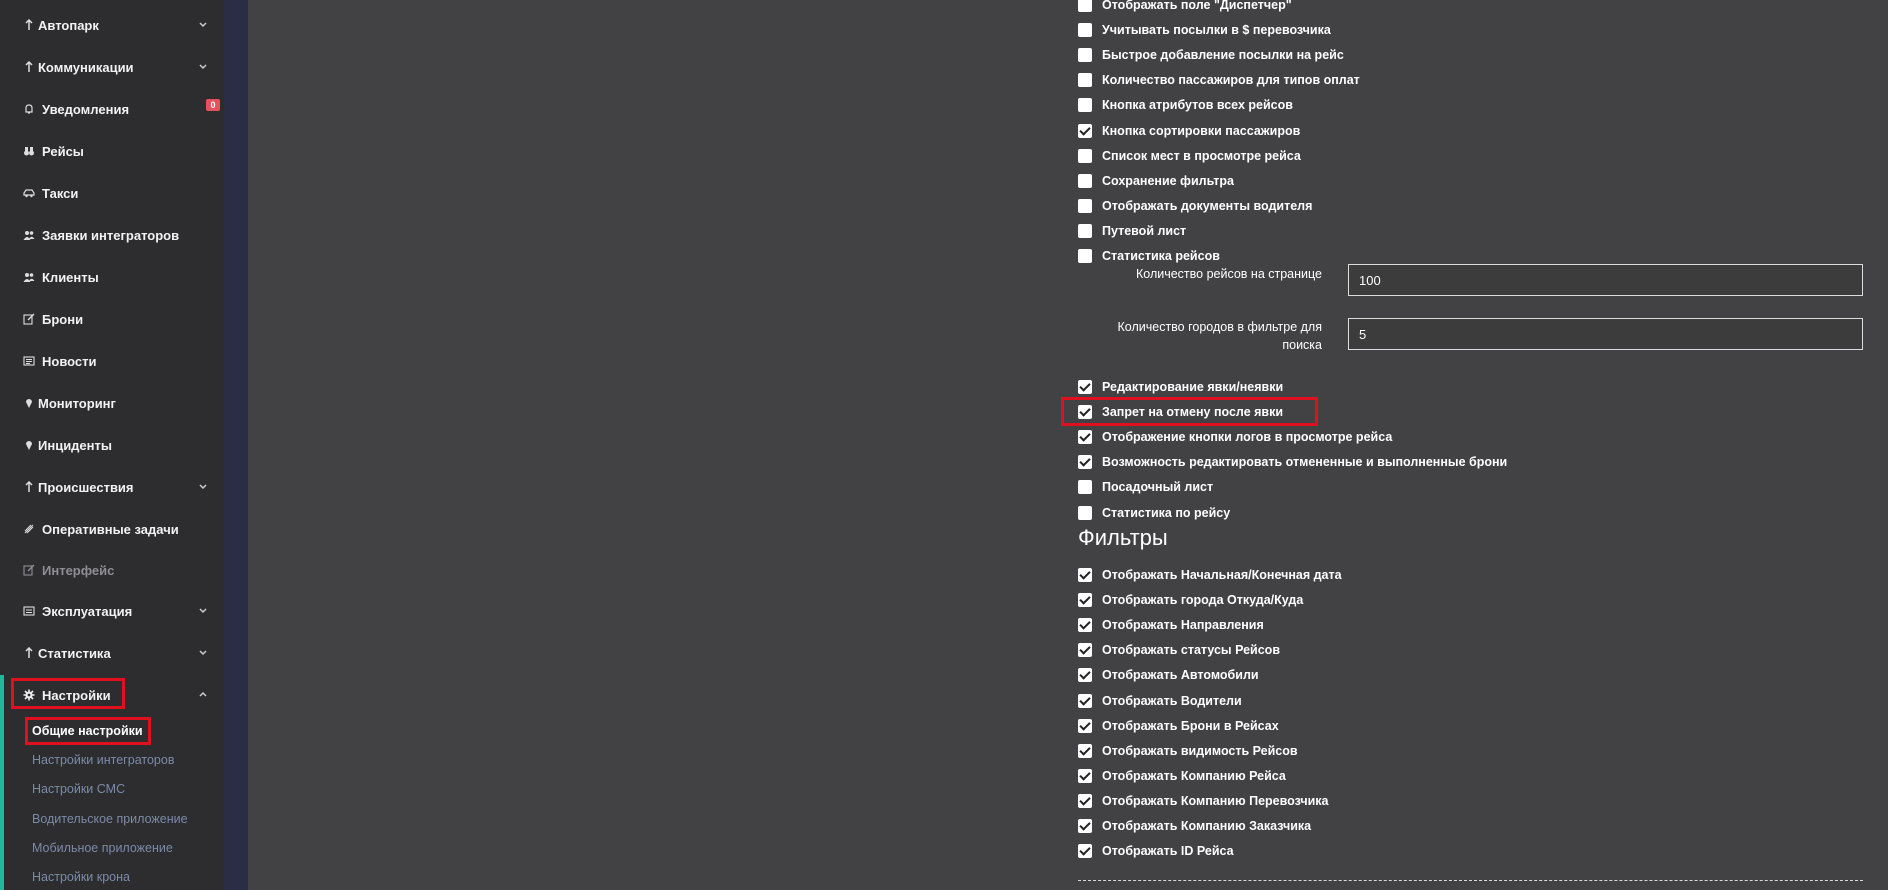  What do you see at coordinates (1156, 851) in the screenshot?
I see `filter-row: Отображать ID Рейса` at bounding box center [1156, 851].